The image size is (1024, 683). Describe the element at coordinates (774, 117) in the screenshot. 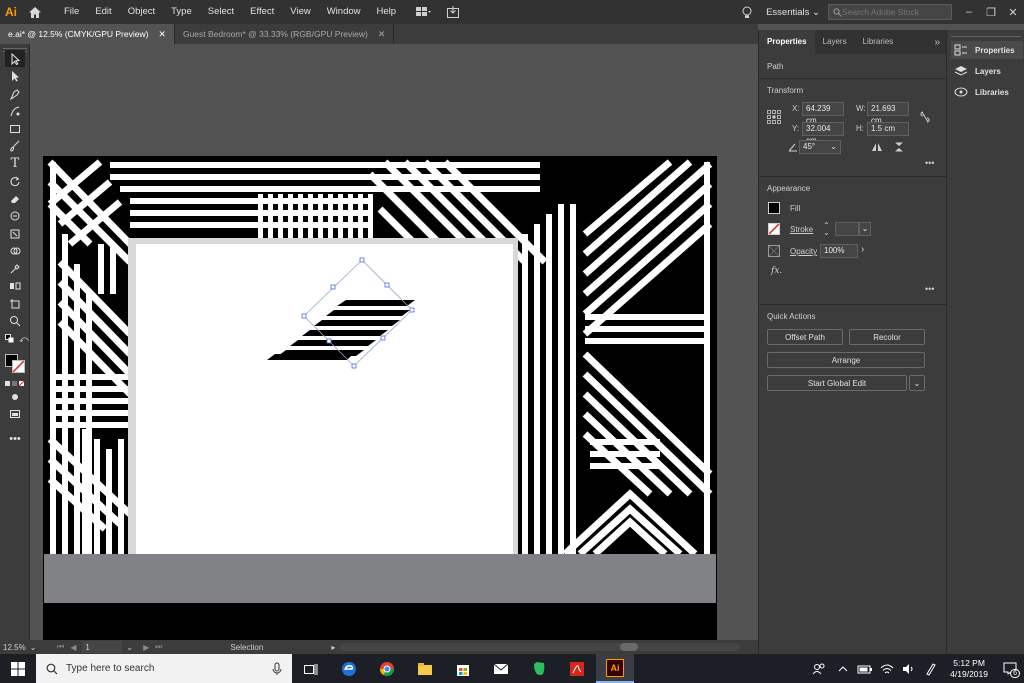

I see `reference-point-icon` at that location.